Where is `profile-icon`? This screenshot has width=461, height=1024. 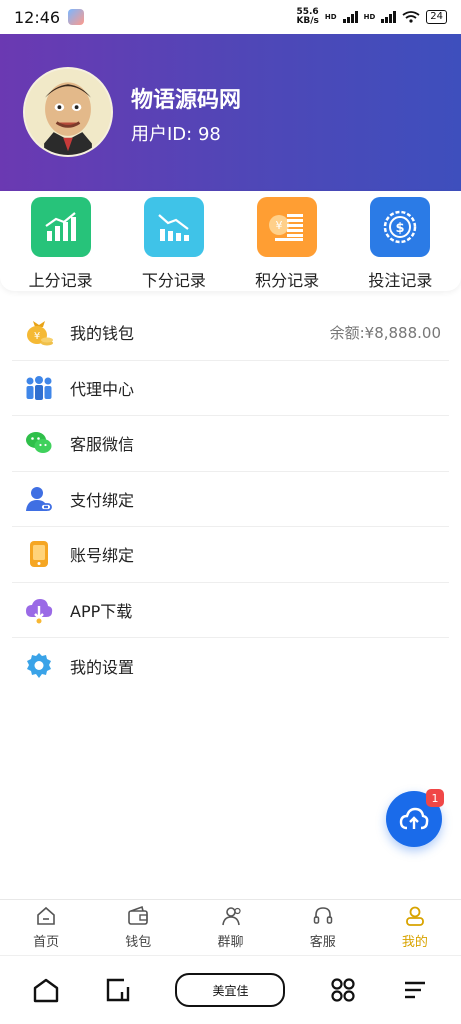 profile-icon is located at coordinates (415, 916).